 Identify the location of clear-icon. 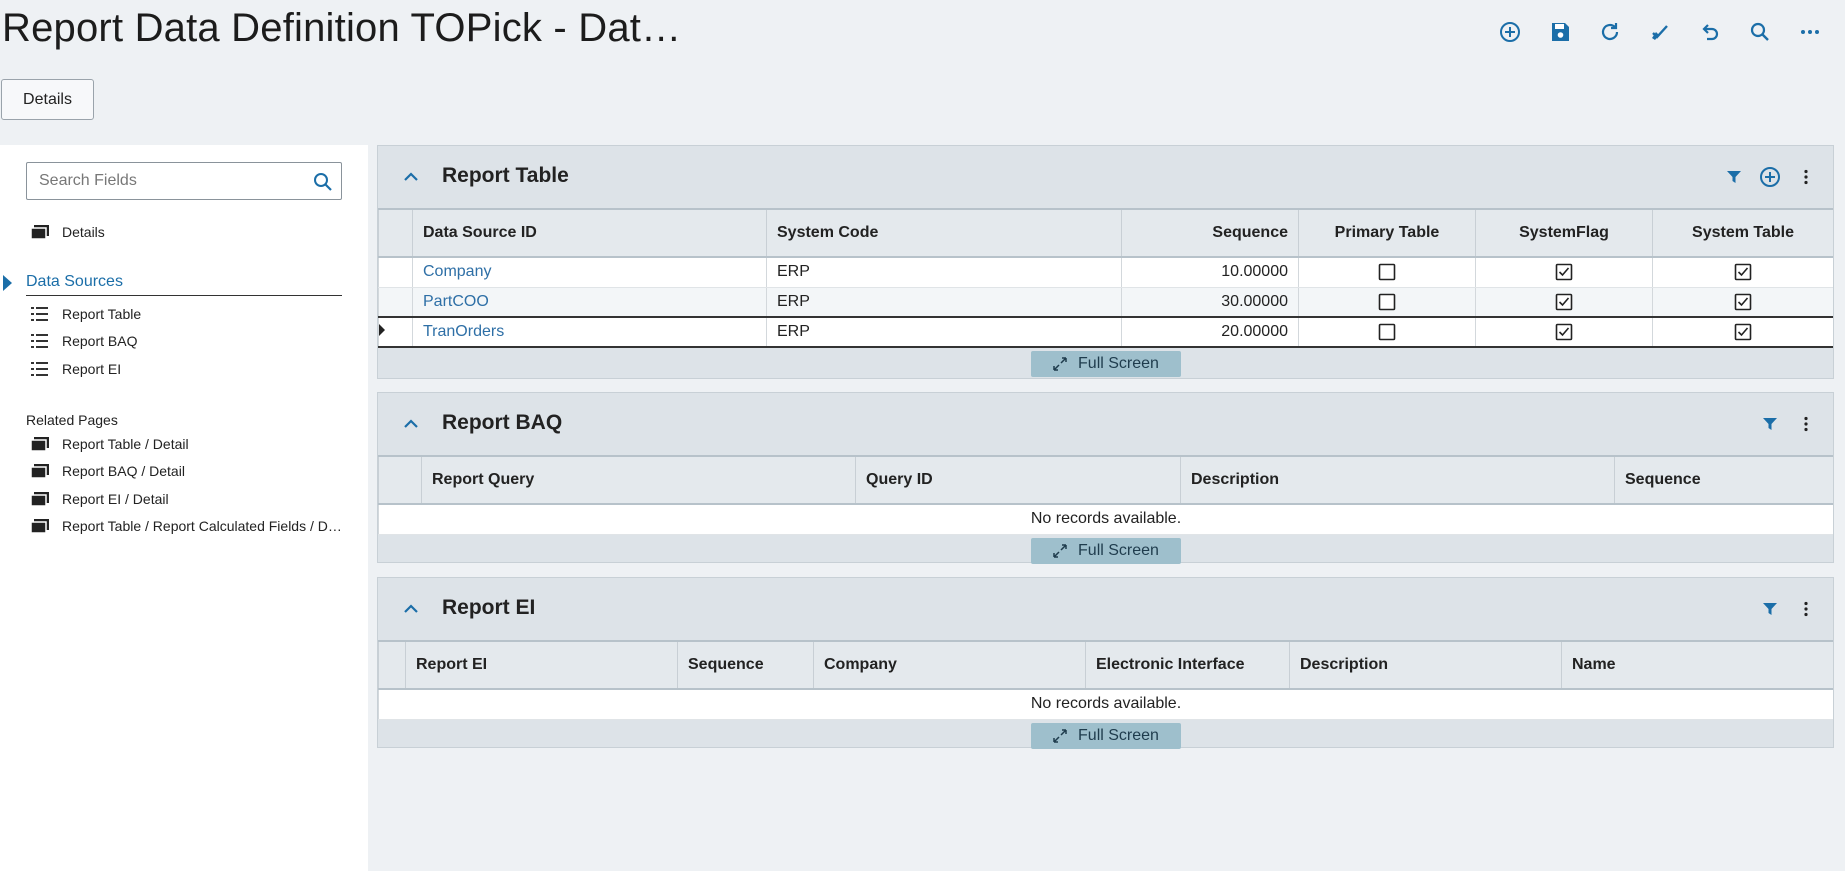
(1660, 32).